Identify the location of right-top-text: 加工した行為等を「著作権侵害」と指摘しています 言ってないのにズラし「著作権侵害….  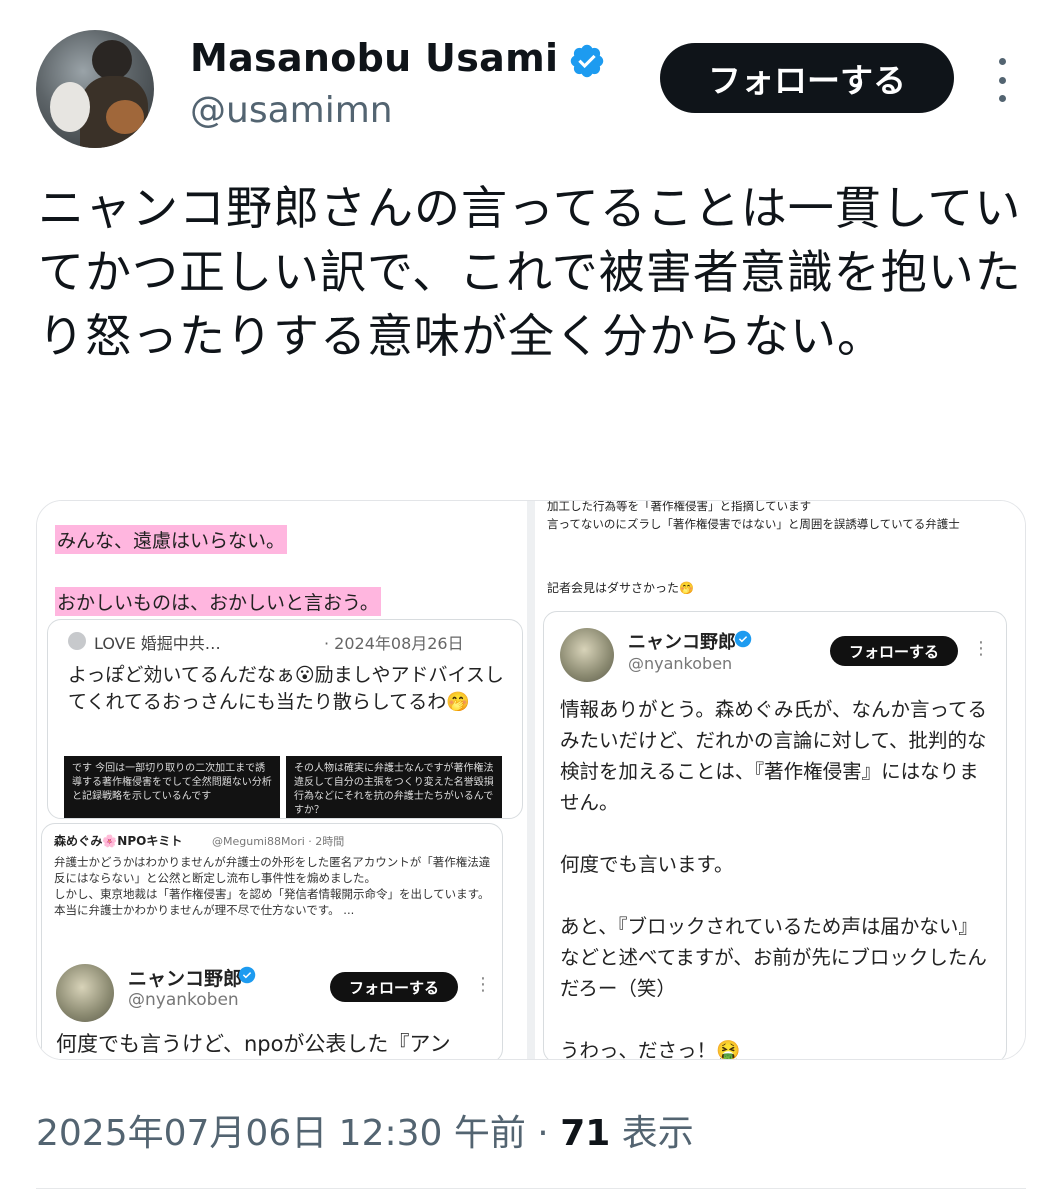
(753, 516).